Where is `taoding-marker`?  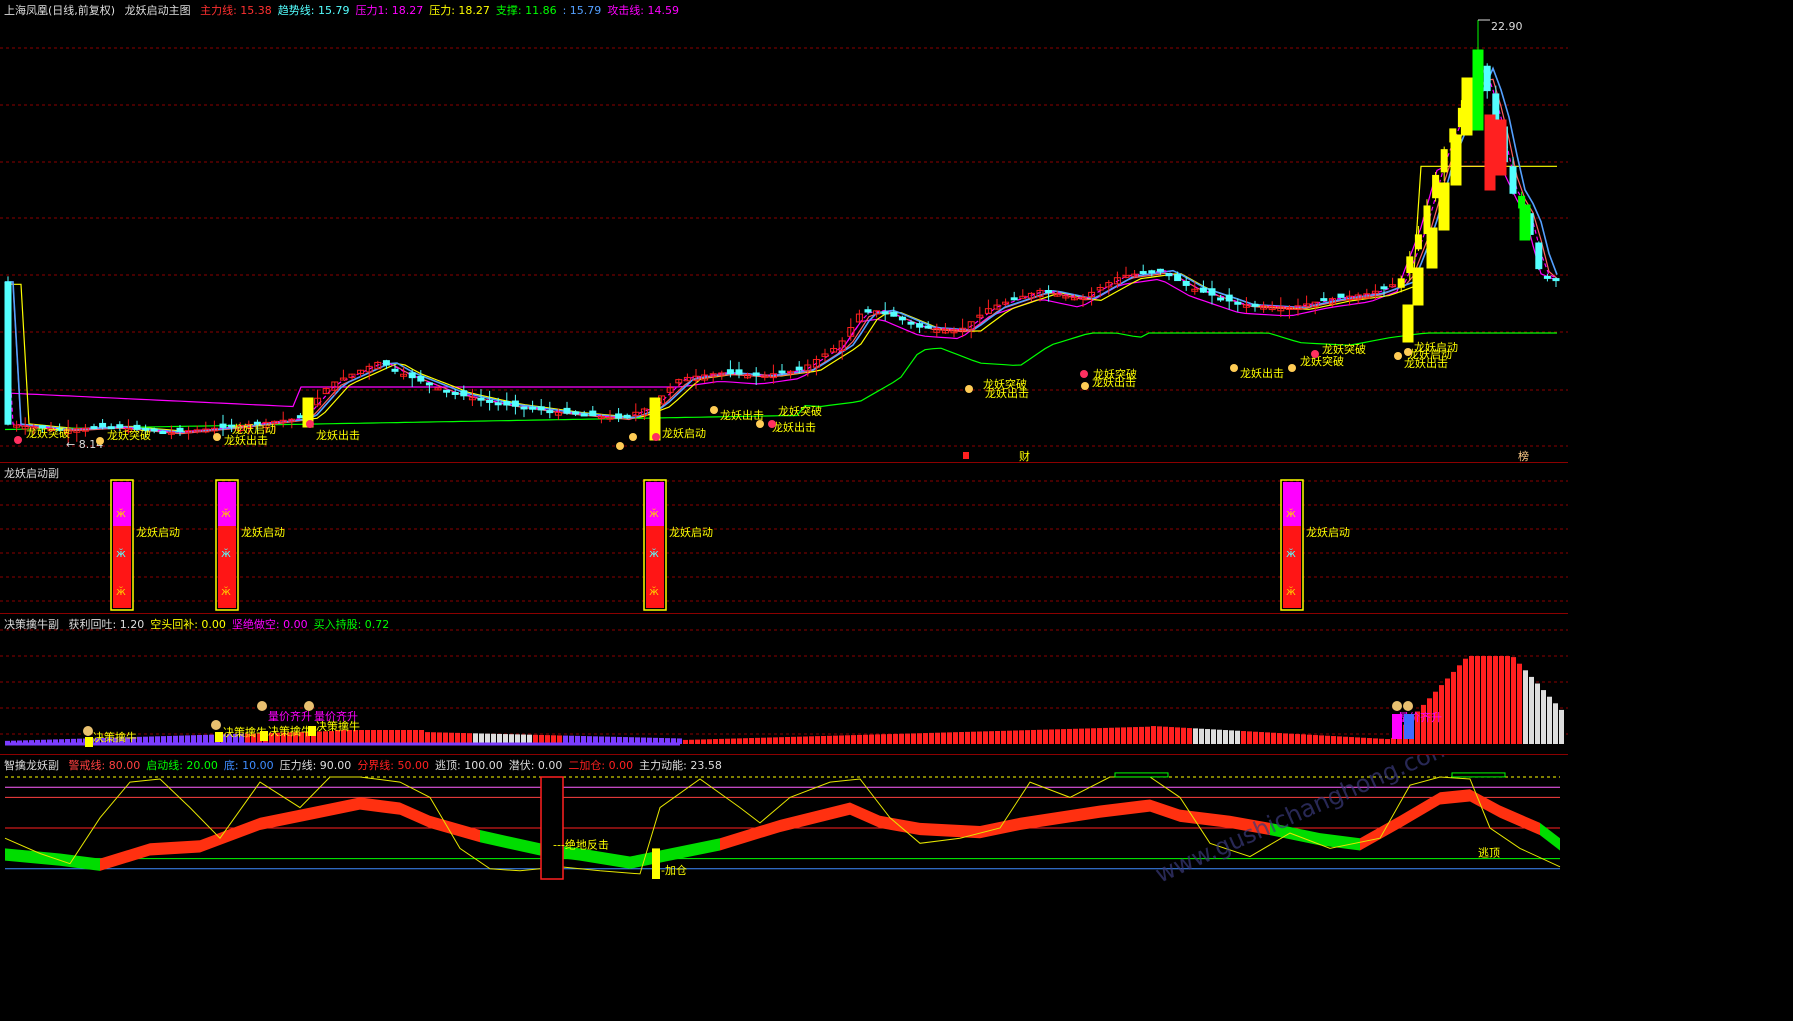 taoding-marker is located at coordinates (1141, 775).